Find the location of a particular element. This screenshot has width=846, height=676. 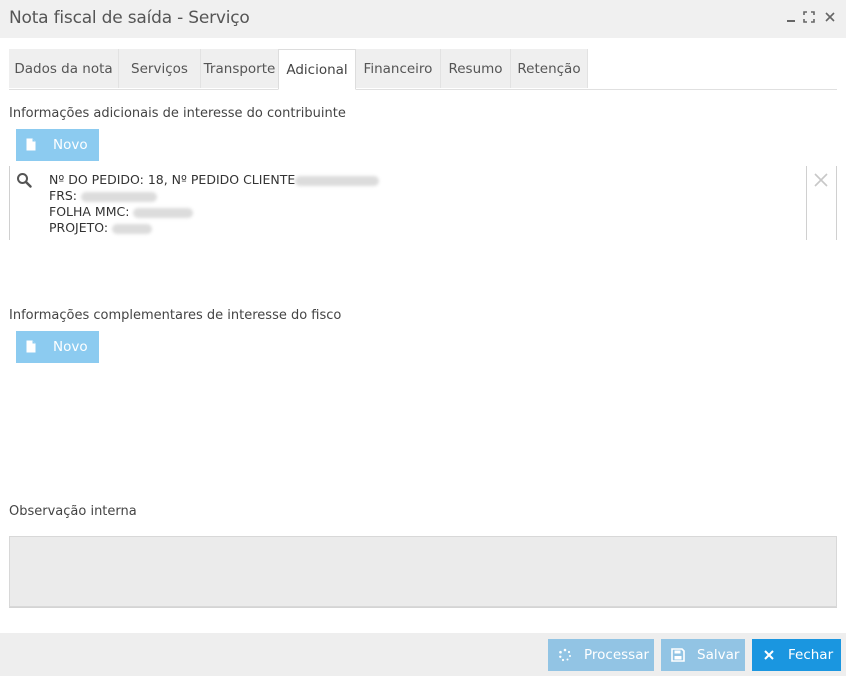

tab-servicos: Serviços is located at coordinates (160, 68).